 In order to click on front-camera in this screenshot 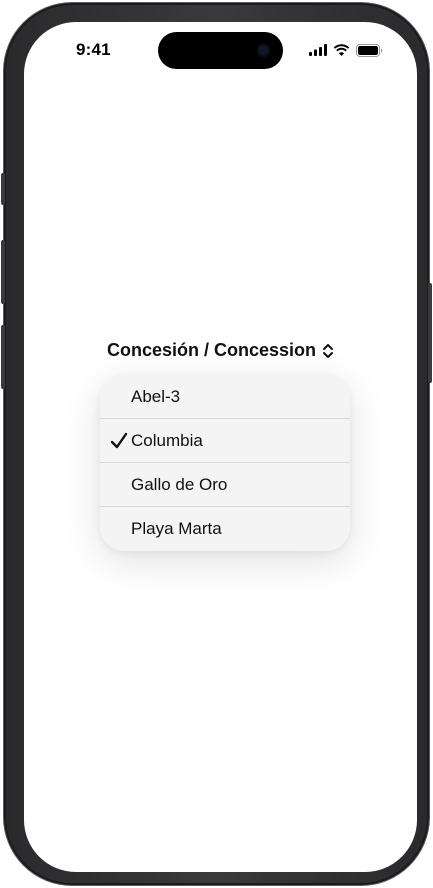, I will do `click(263, 50)`.